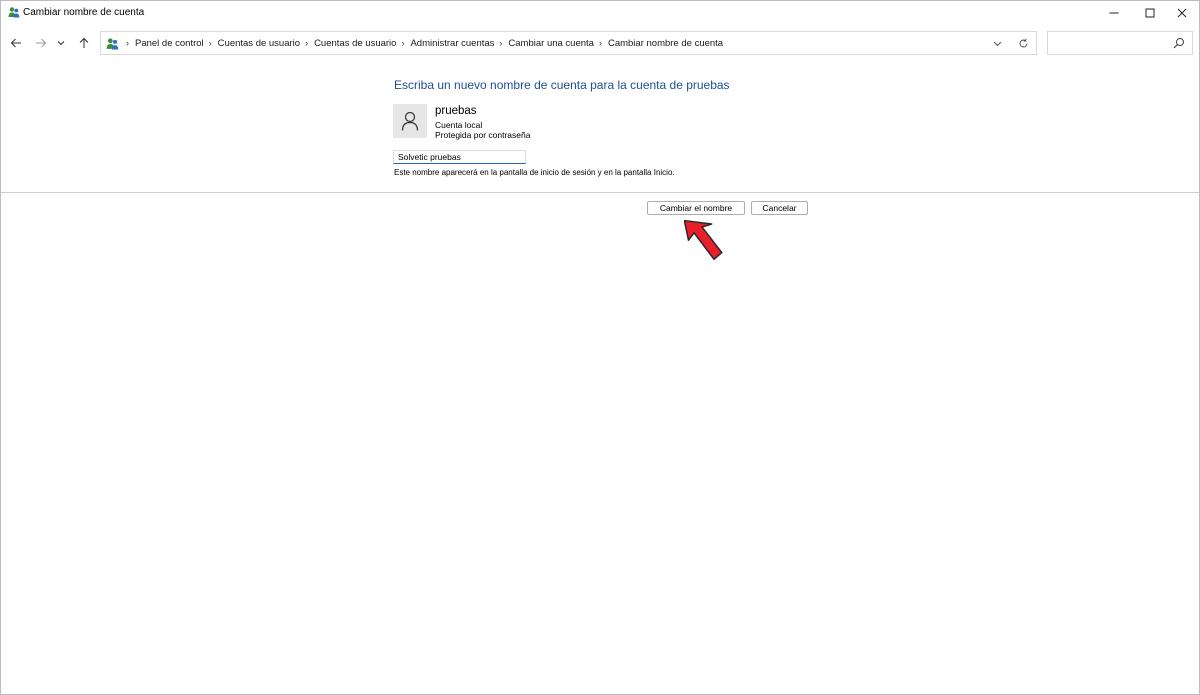  What do you see at coordinates (483, 135) in the screenshot?
I see `account-protection: Protegida por contraseña` at bounding box center [483, 135].